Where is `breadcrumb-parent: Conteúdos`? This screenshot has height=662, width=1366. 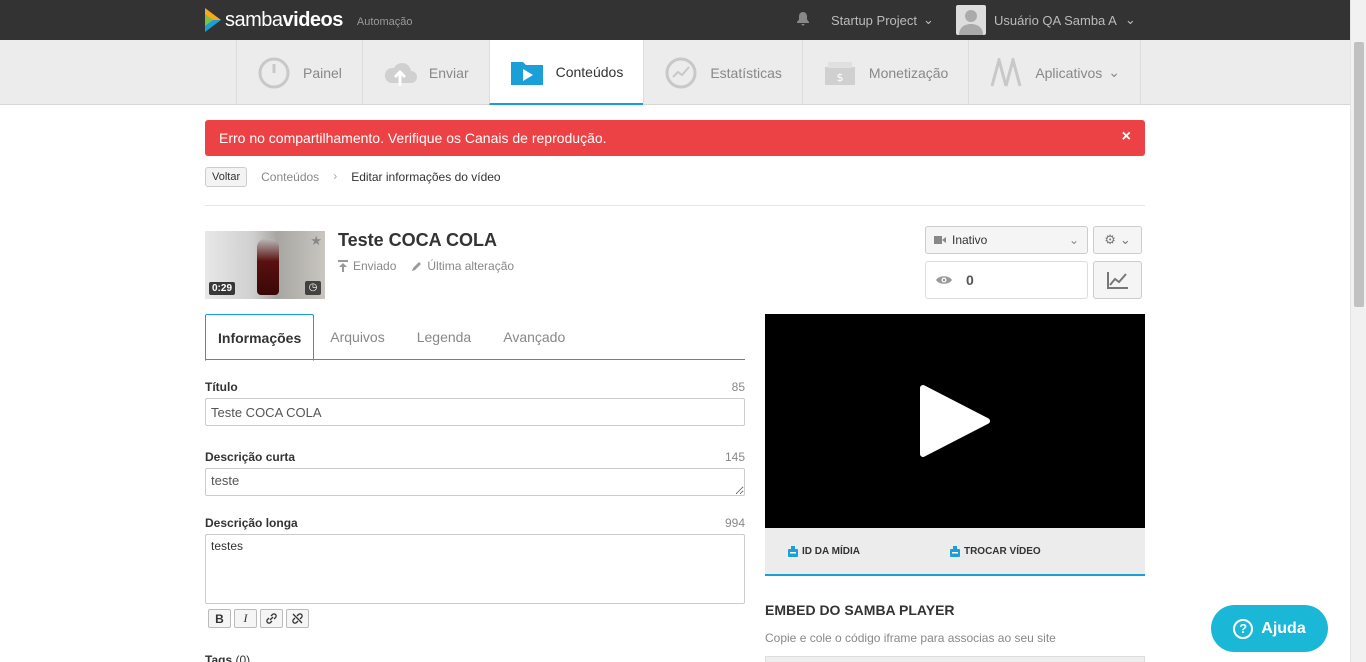 breadcrumb-parent: Conteúdos is located at coordinates (290, 177).